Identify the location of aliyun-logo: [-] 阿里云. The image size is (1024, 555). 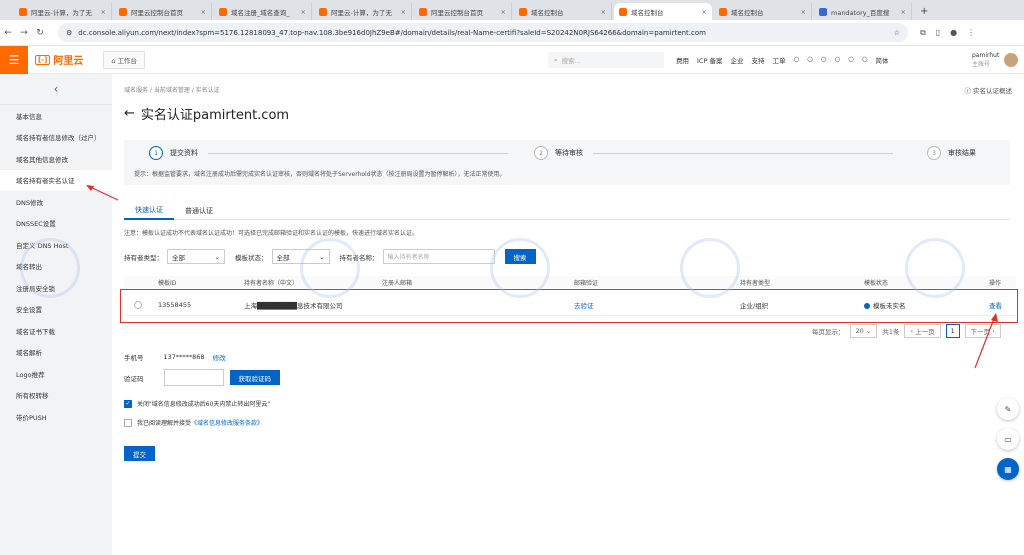
(59, 59).